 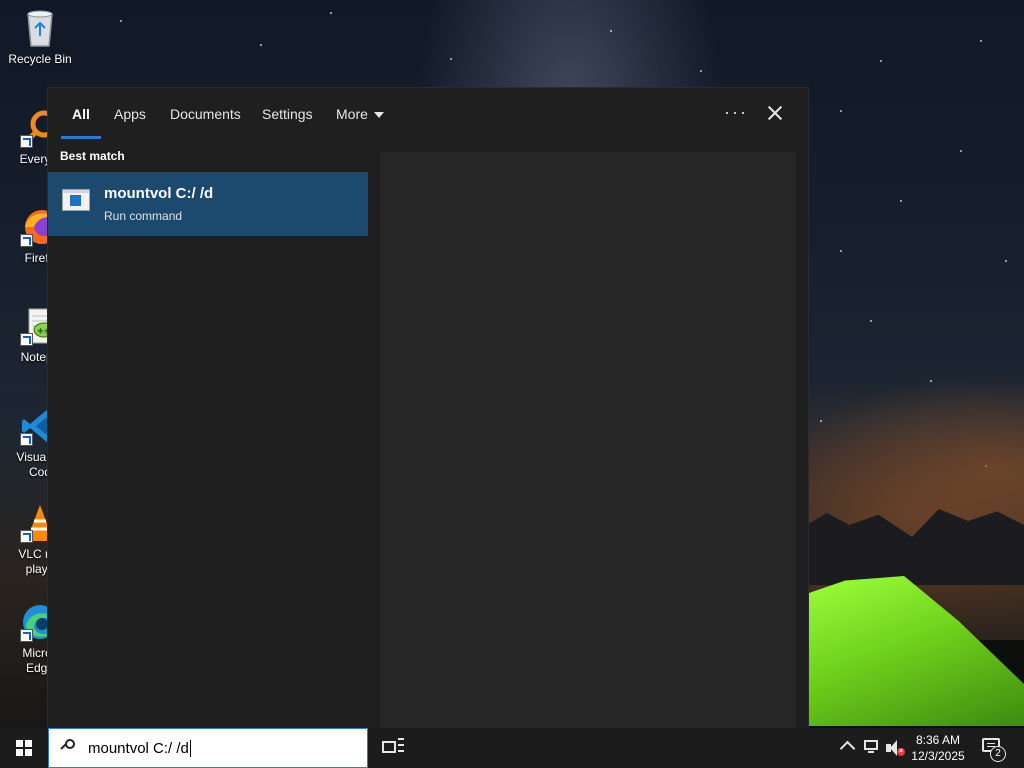 What do you see at coordinates (81, 114) in the screenshot?
I see `tab-all: All` at bounding box center [81, 114].